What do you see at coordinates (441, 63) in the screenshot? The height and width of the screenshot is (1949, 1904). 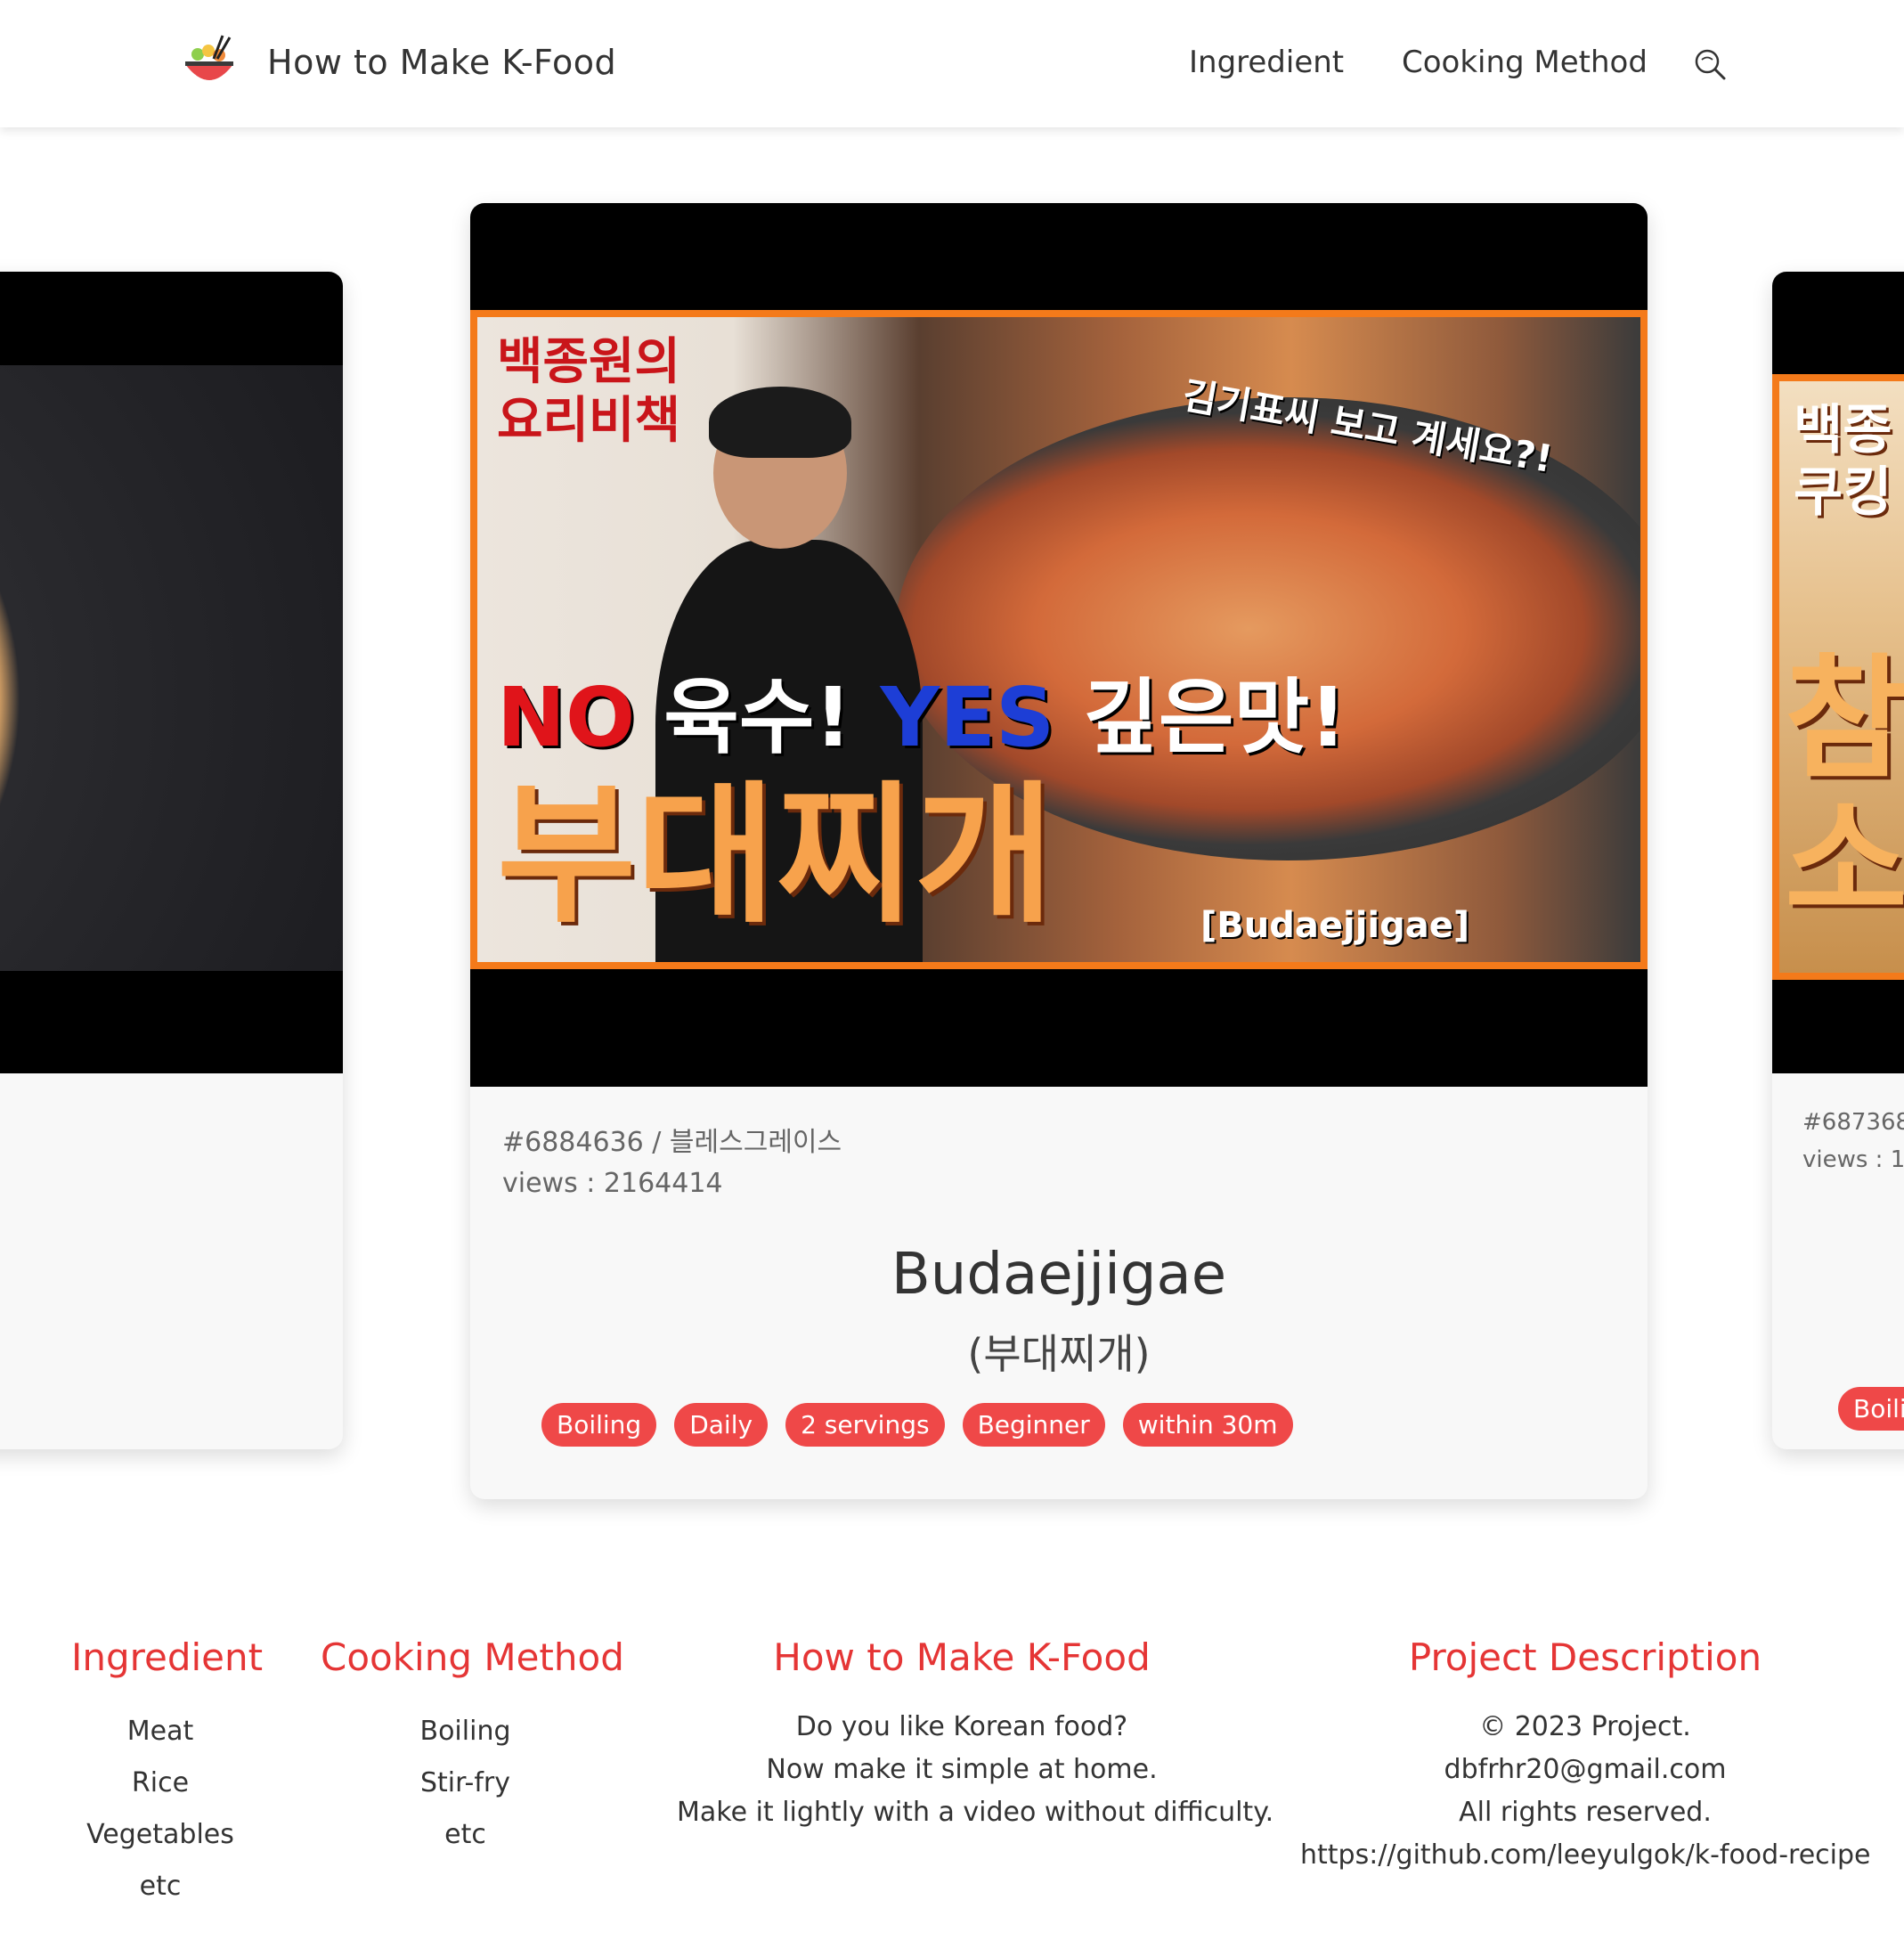 I see `site-title: How to Make K-Food` at bounding box center [441, 63].